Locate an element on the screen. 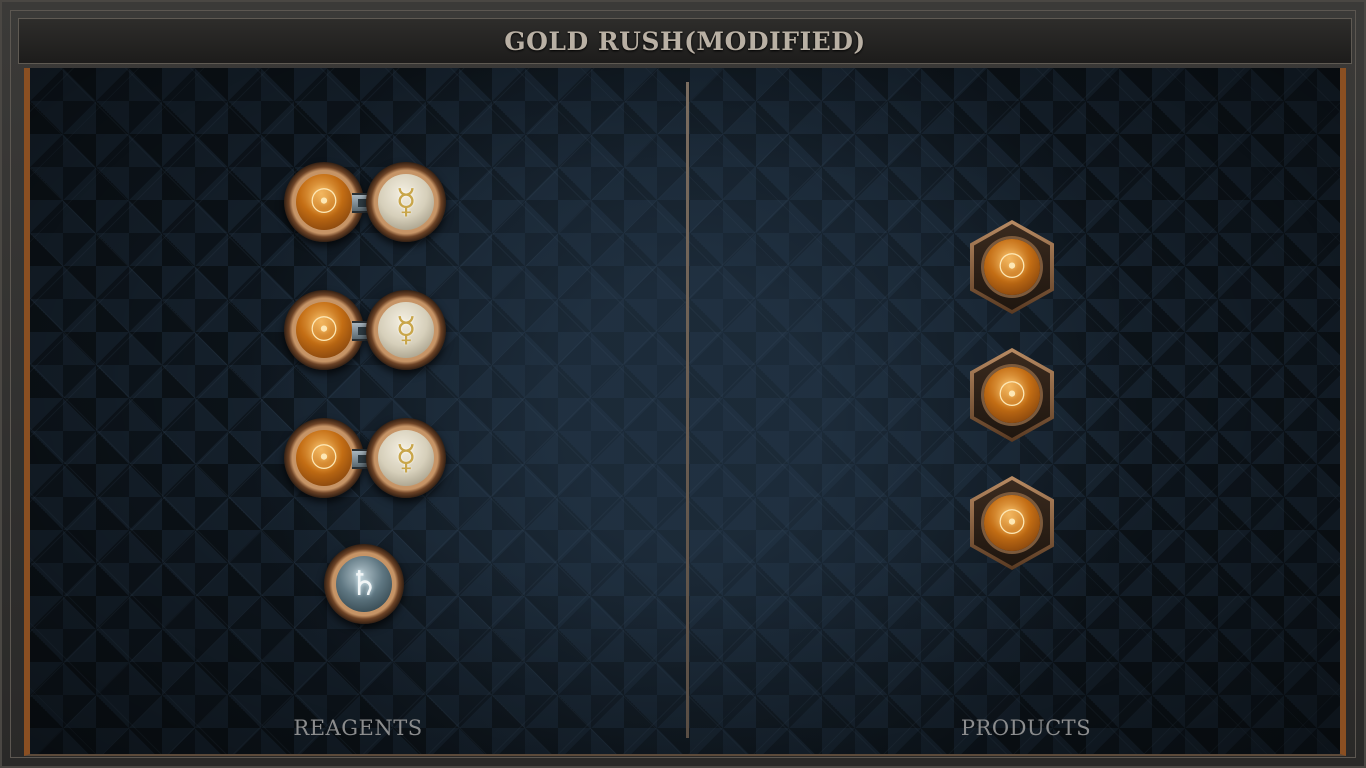 The height and width of the screenshot is (768, 1366). reagent-pair-1: ☉ ☿ is located at coordinates (366, 203).